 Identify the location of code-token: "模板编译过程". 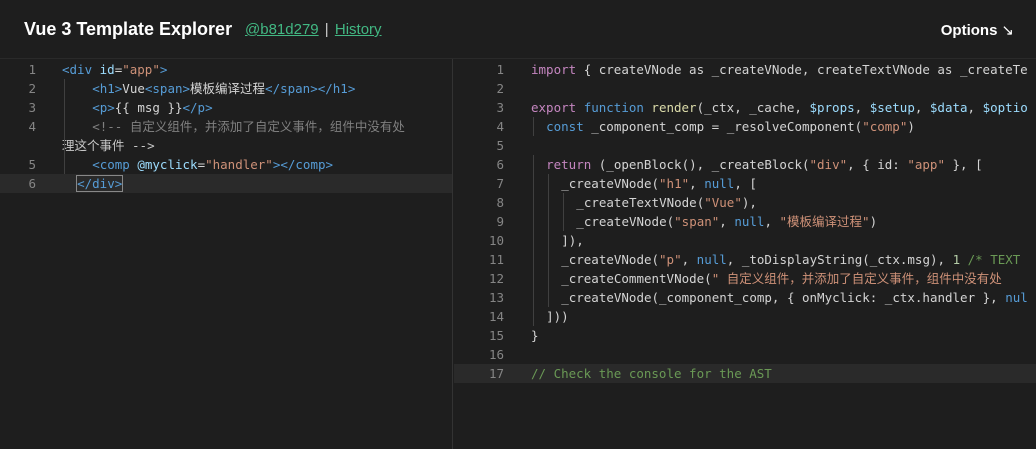
(824, 221).